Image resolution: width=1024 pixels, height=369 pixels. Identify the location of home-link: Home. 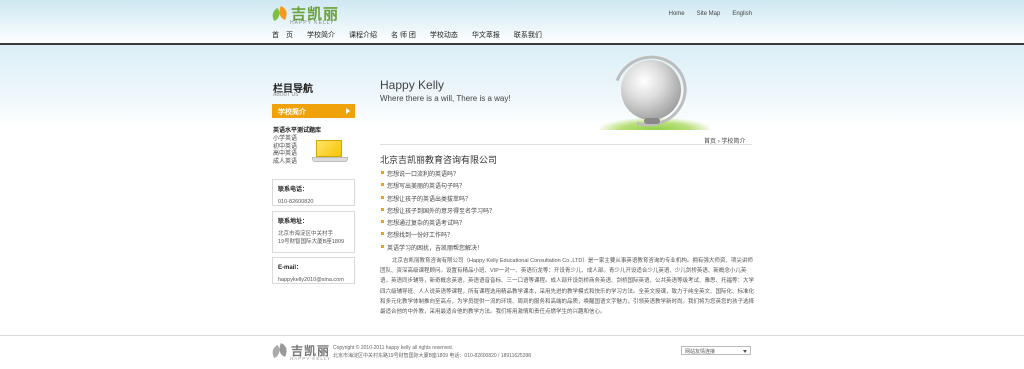
(677, 14).